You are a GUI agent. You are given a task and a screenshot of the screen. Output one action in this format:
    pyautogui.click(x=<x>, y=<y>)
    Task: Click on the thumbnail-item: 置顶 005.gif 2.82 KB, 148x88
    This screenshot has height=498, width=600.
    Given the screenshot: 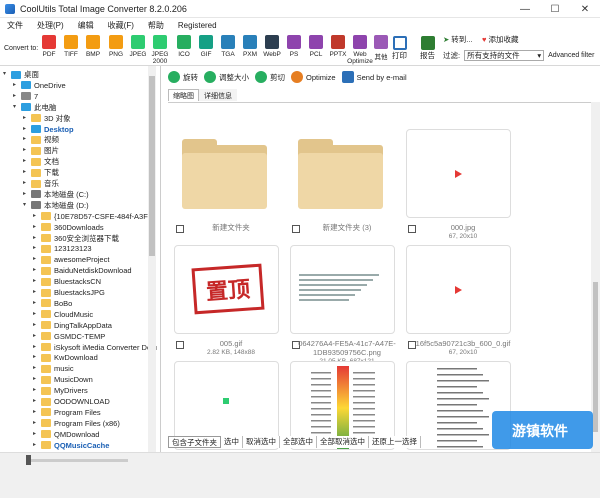 What is the action you would take?
    pyautogui.click(x=223, y=298)
    